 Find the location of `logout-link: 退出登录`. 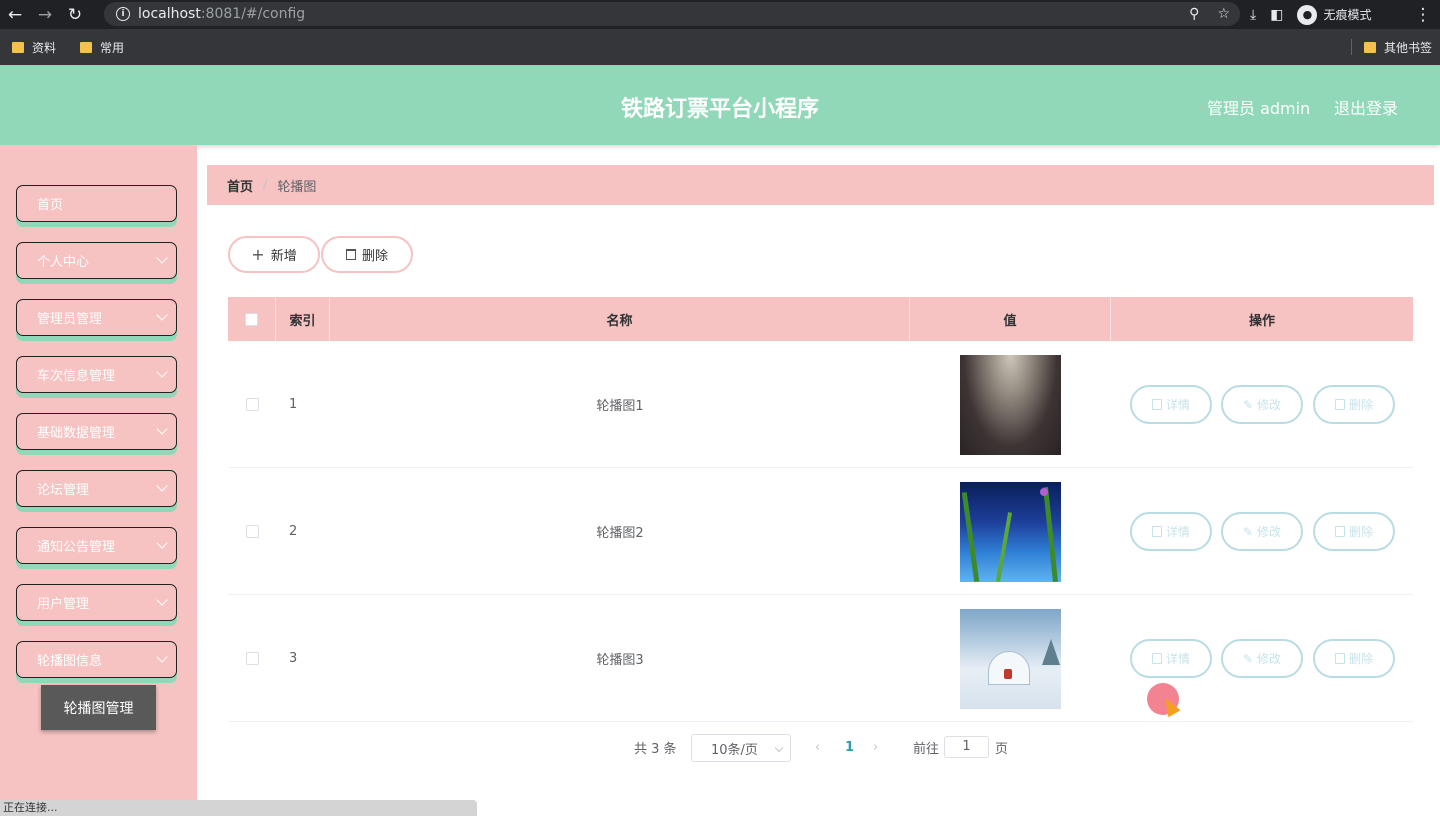

logout-link: 退出登录 is located at coordinates (1366, 107).